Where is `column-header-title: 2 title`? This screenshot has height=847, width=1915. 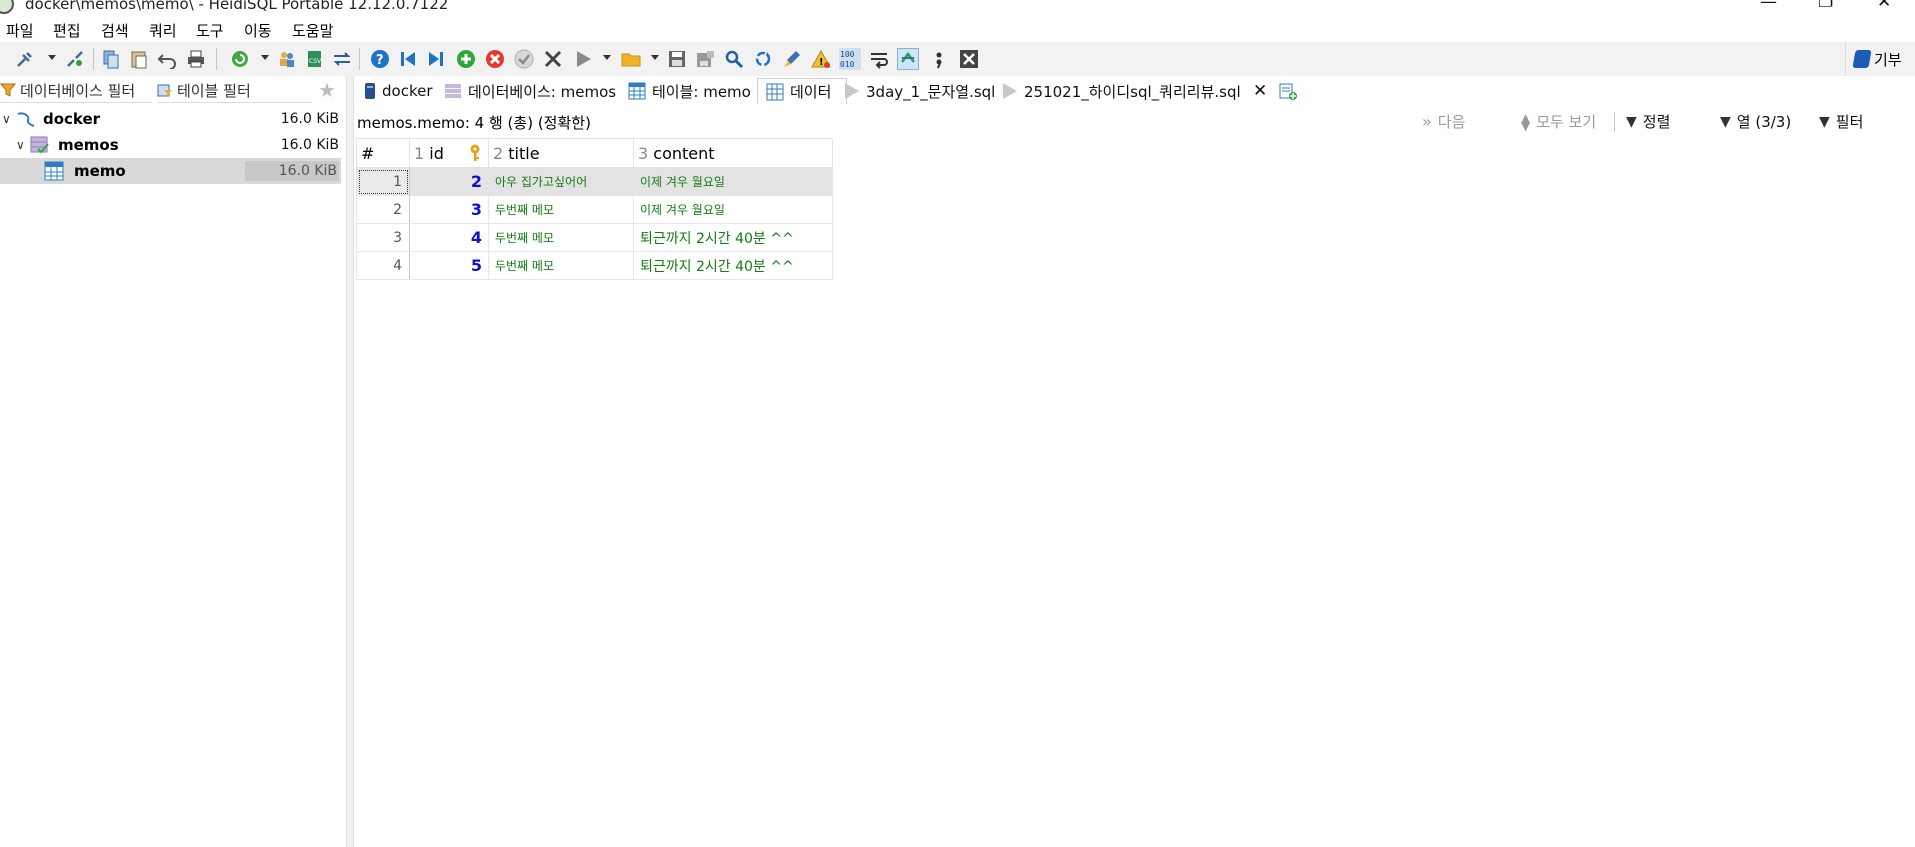
column-header-title: 2 title is located at coordinates (561, 153).